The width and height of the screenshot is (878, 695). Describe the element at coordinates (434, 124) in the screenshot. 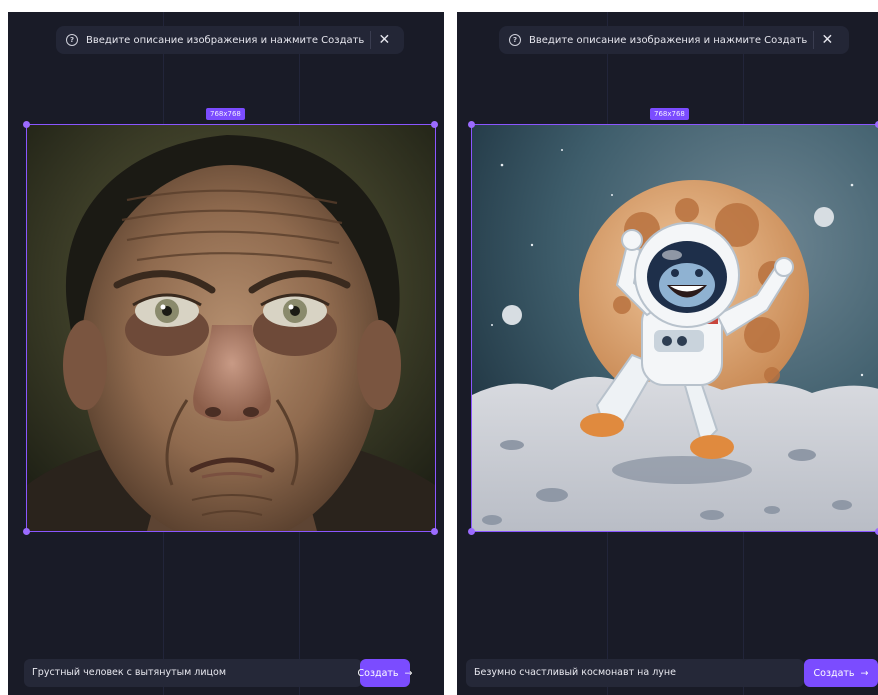

I see `resize-handle-top-right` at that location.